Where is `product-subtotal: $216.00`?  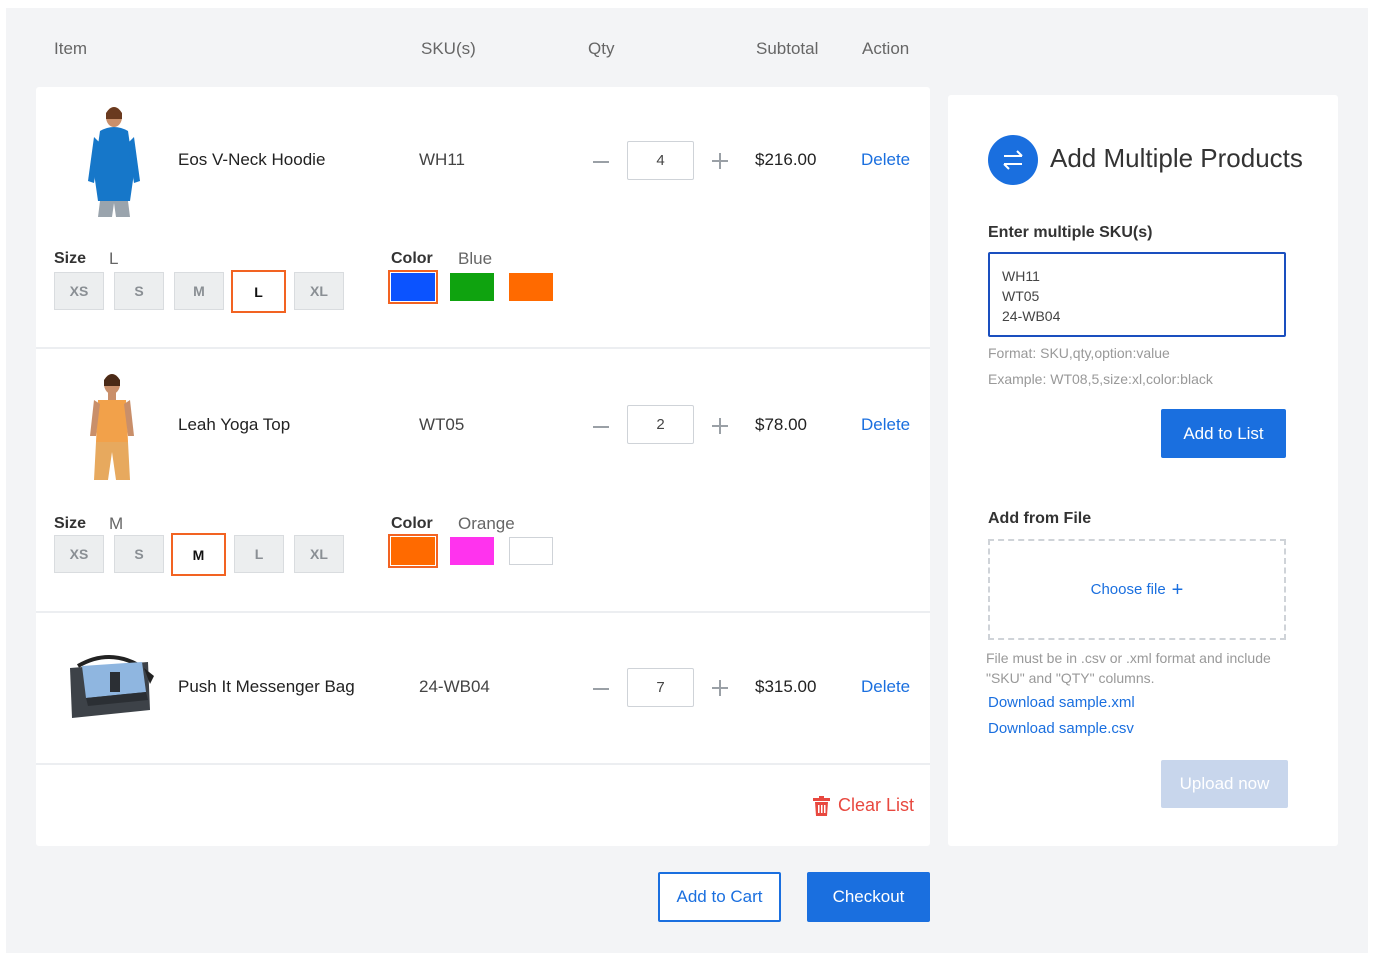
product-subtotal: $216.00 is located at coordinates (786, 159).